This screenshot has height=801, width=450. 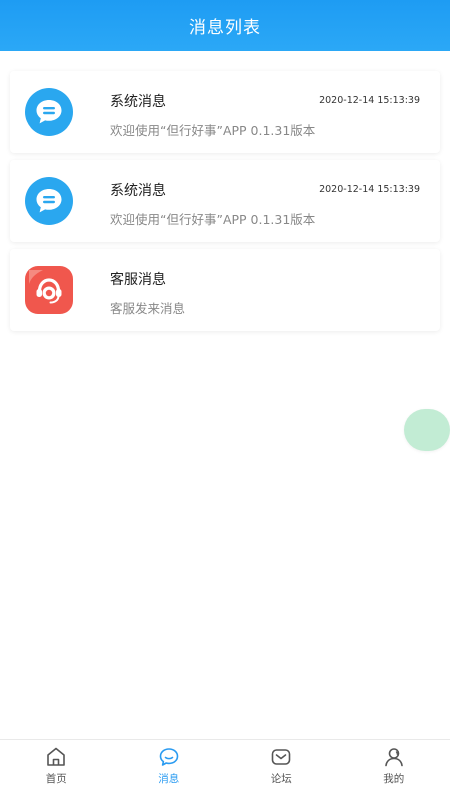 I want to click on tab-label: 论坛, so click(x=281, y=778).